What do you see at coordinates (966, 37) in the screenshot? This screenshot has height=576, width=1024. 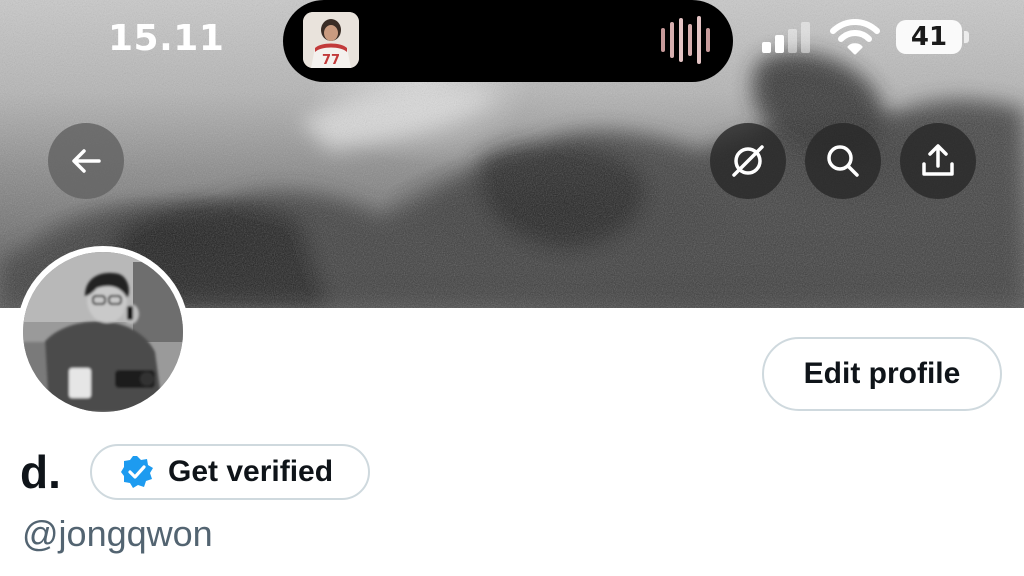 I see `battery-terminal` at bounding box center [966, 37].